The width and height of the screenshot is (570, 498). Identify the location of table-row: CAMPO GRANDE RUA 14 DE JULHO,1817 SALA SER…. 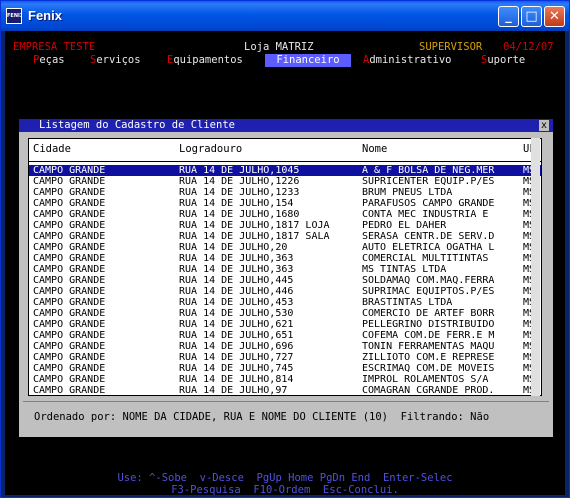
(285, 236).